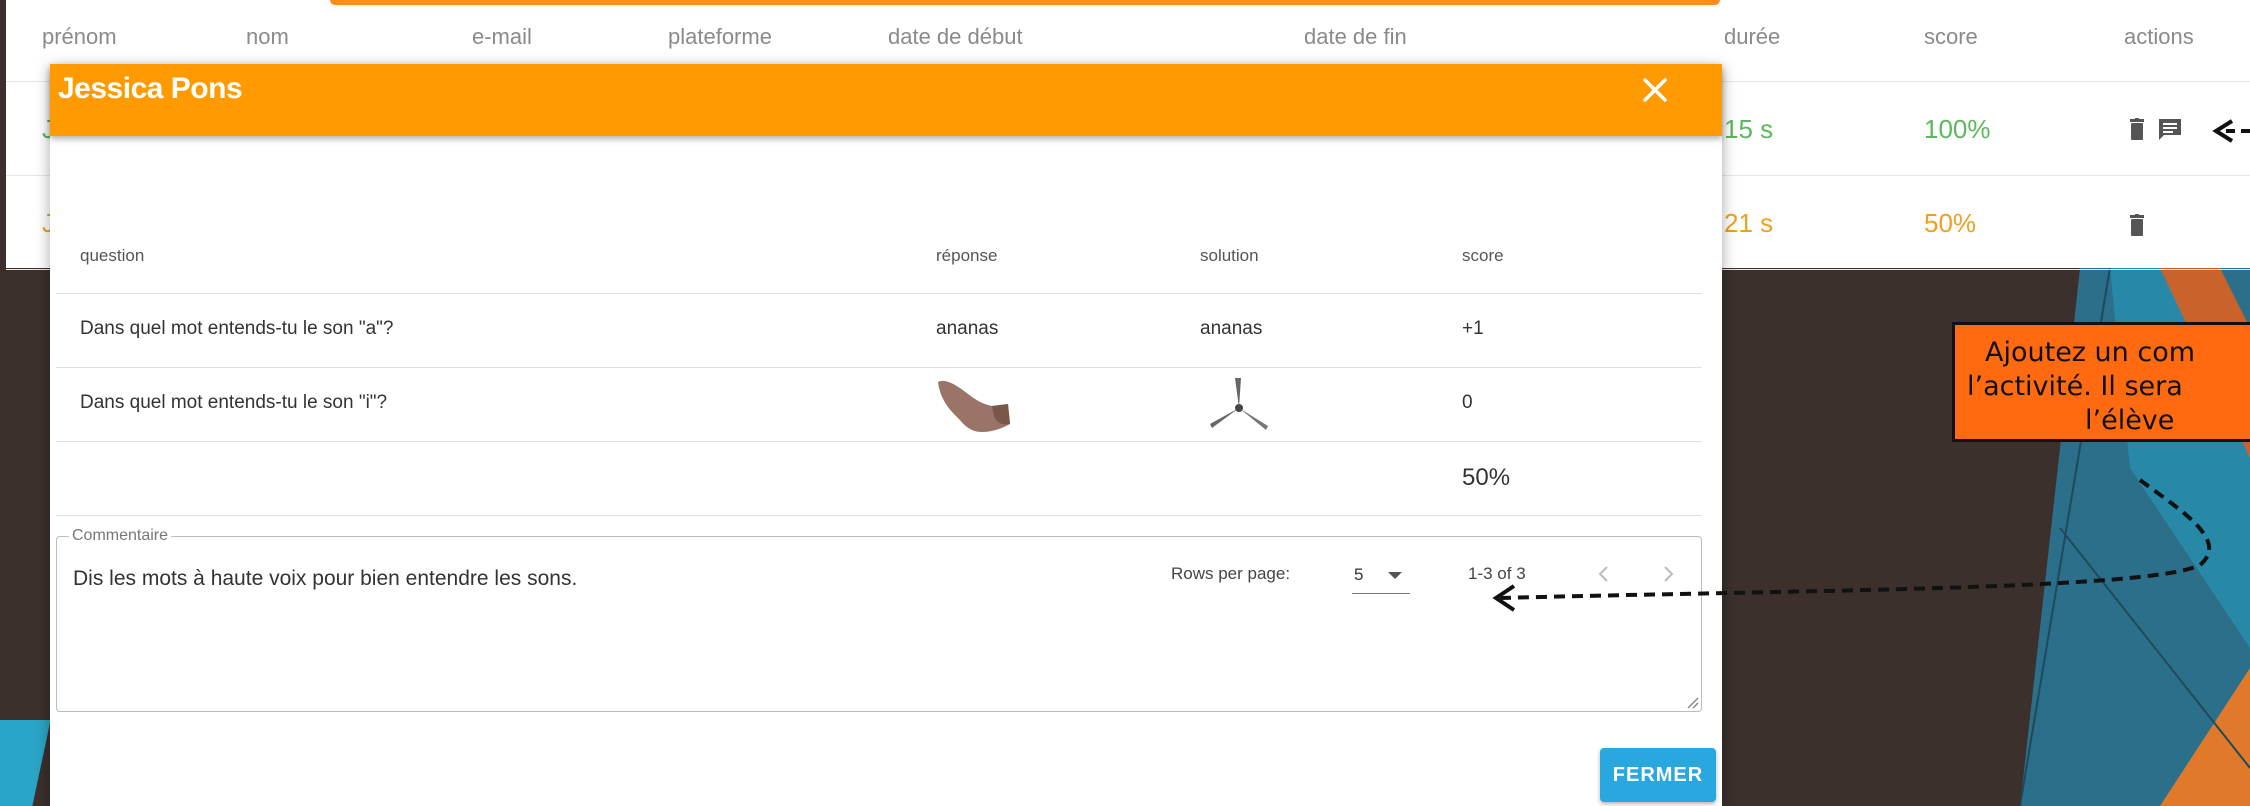 This screenshot has height=806, width=2250. What do you see at coordinates (502, 37) in the screenshot?
I see `header-email: e-mail` at bounding box center [502, 37].